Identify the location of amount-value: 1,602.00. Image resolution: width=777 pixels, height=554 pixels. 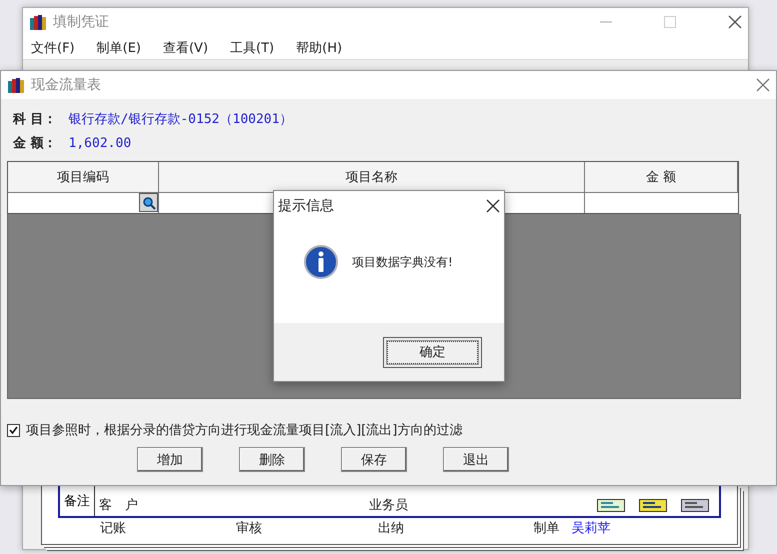
(100, 143).